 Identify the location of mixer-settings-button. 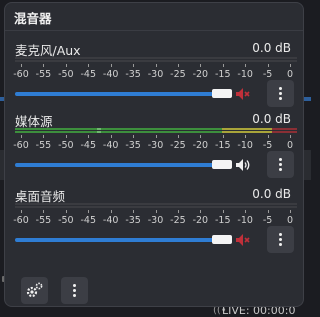
(34, 290).